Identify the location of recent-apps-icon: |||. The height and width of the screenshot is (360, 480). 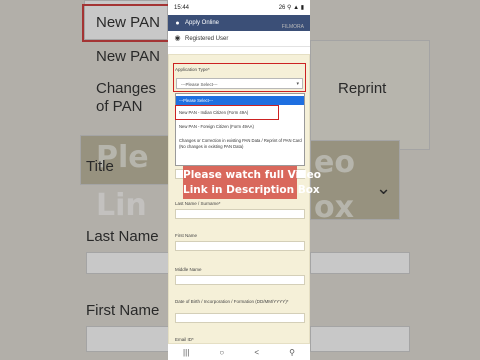
(186, 352).